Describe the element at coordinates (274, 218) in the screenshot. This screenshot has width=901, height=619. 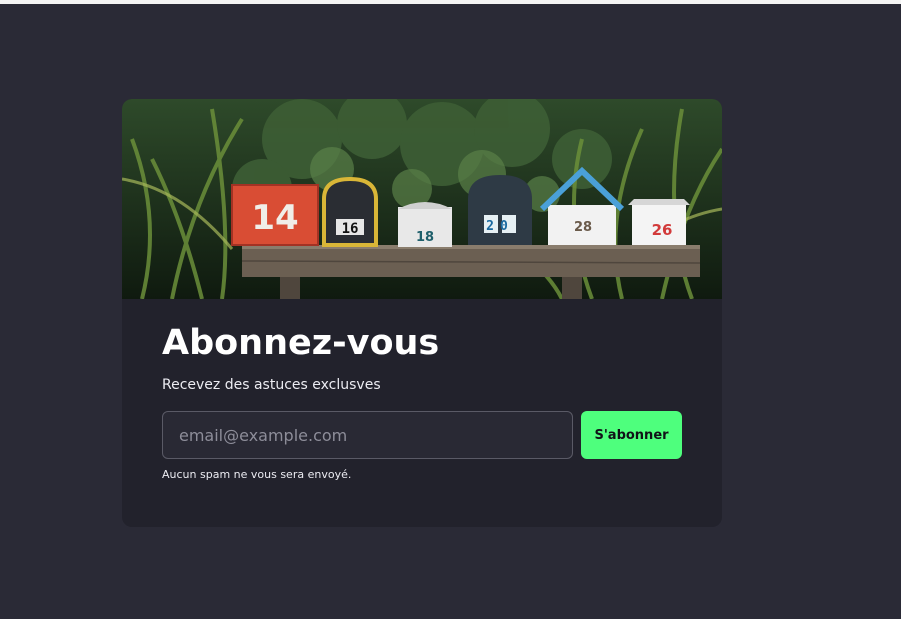
I see `mailbox-number-14: 14` at that location.